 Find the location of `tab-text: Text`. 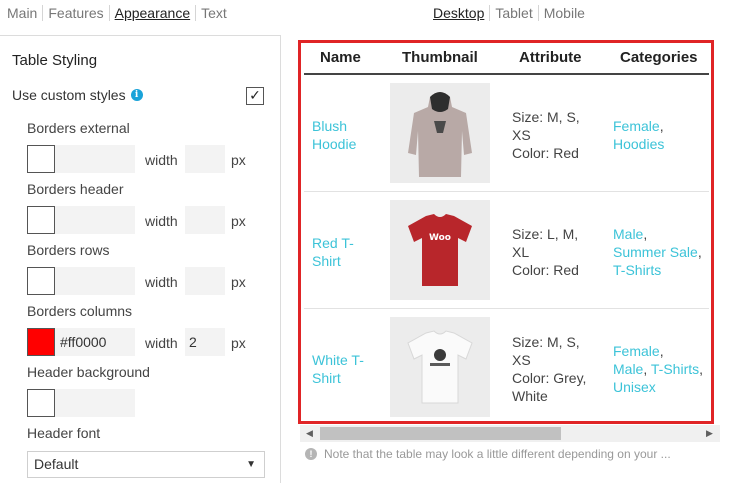

tab-text: Text is located at coordinates (214, 13).